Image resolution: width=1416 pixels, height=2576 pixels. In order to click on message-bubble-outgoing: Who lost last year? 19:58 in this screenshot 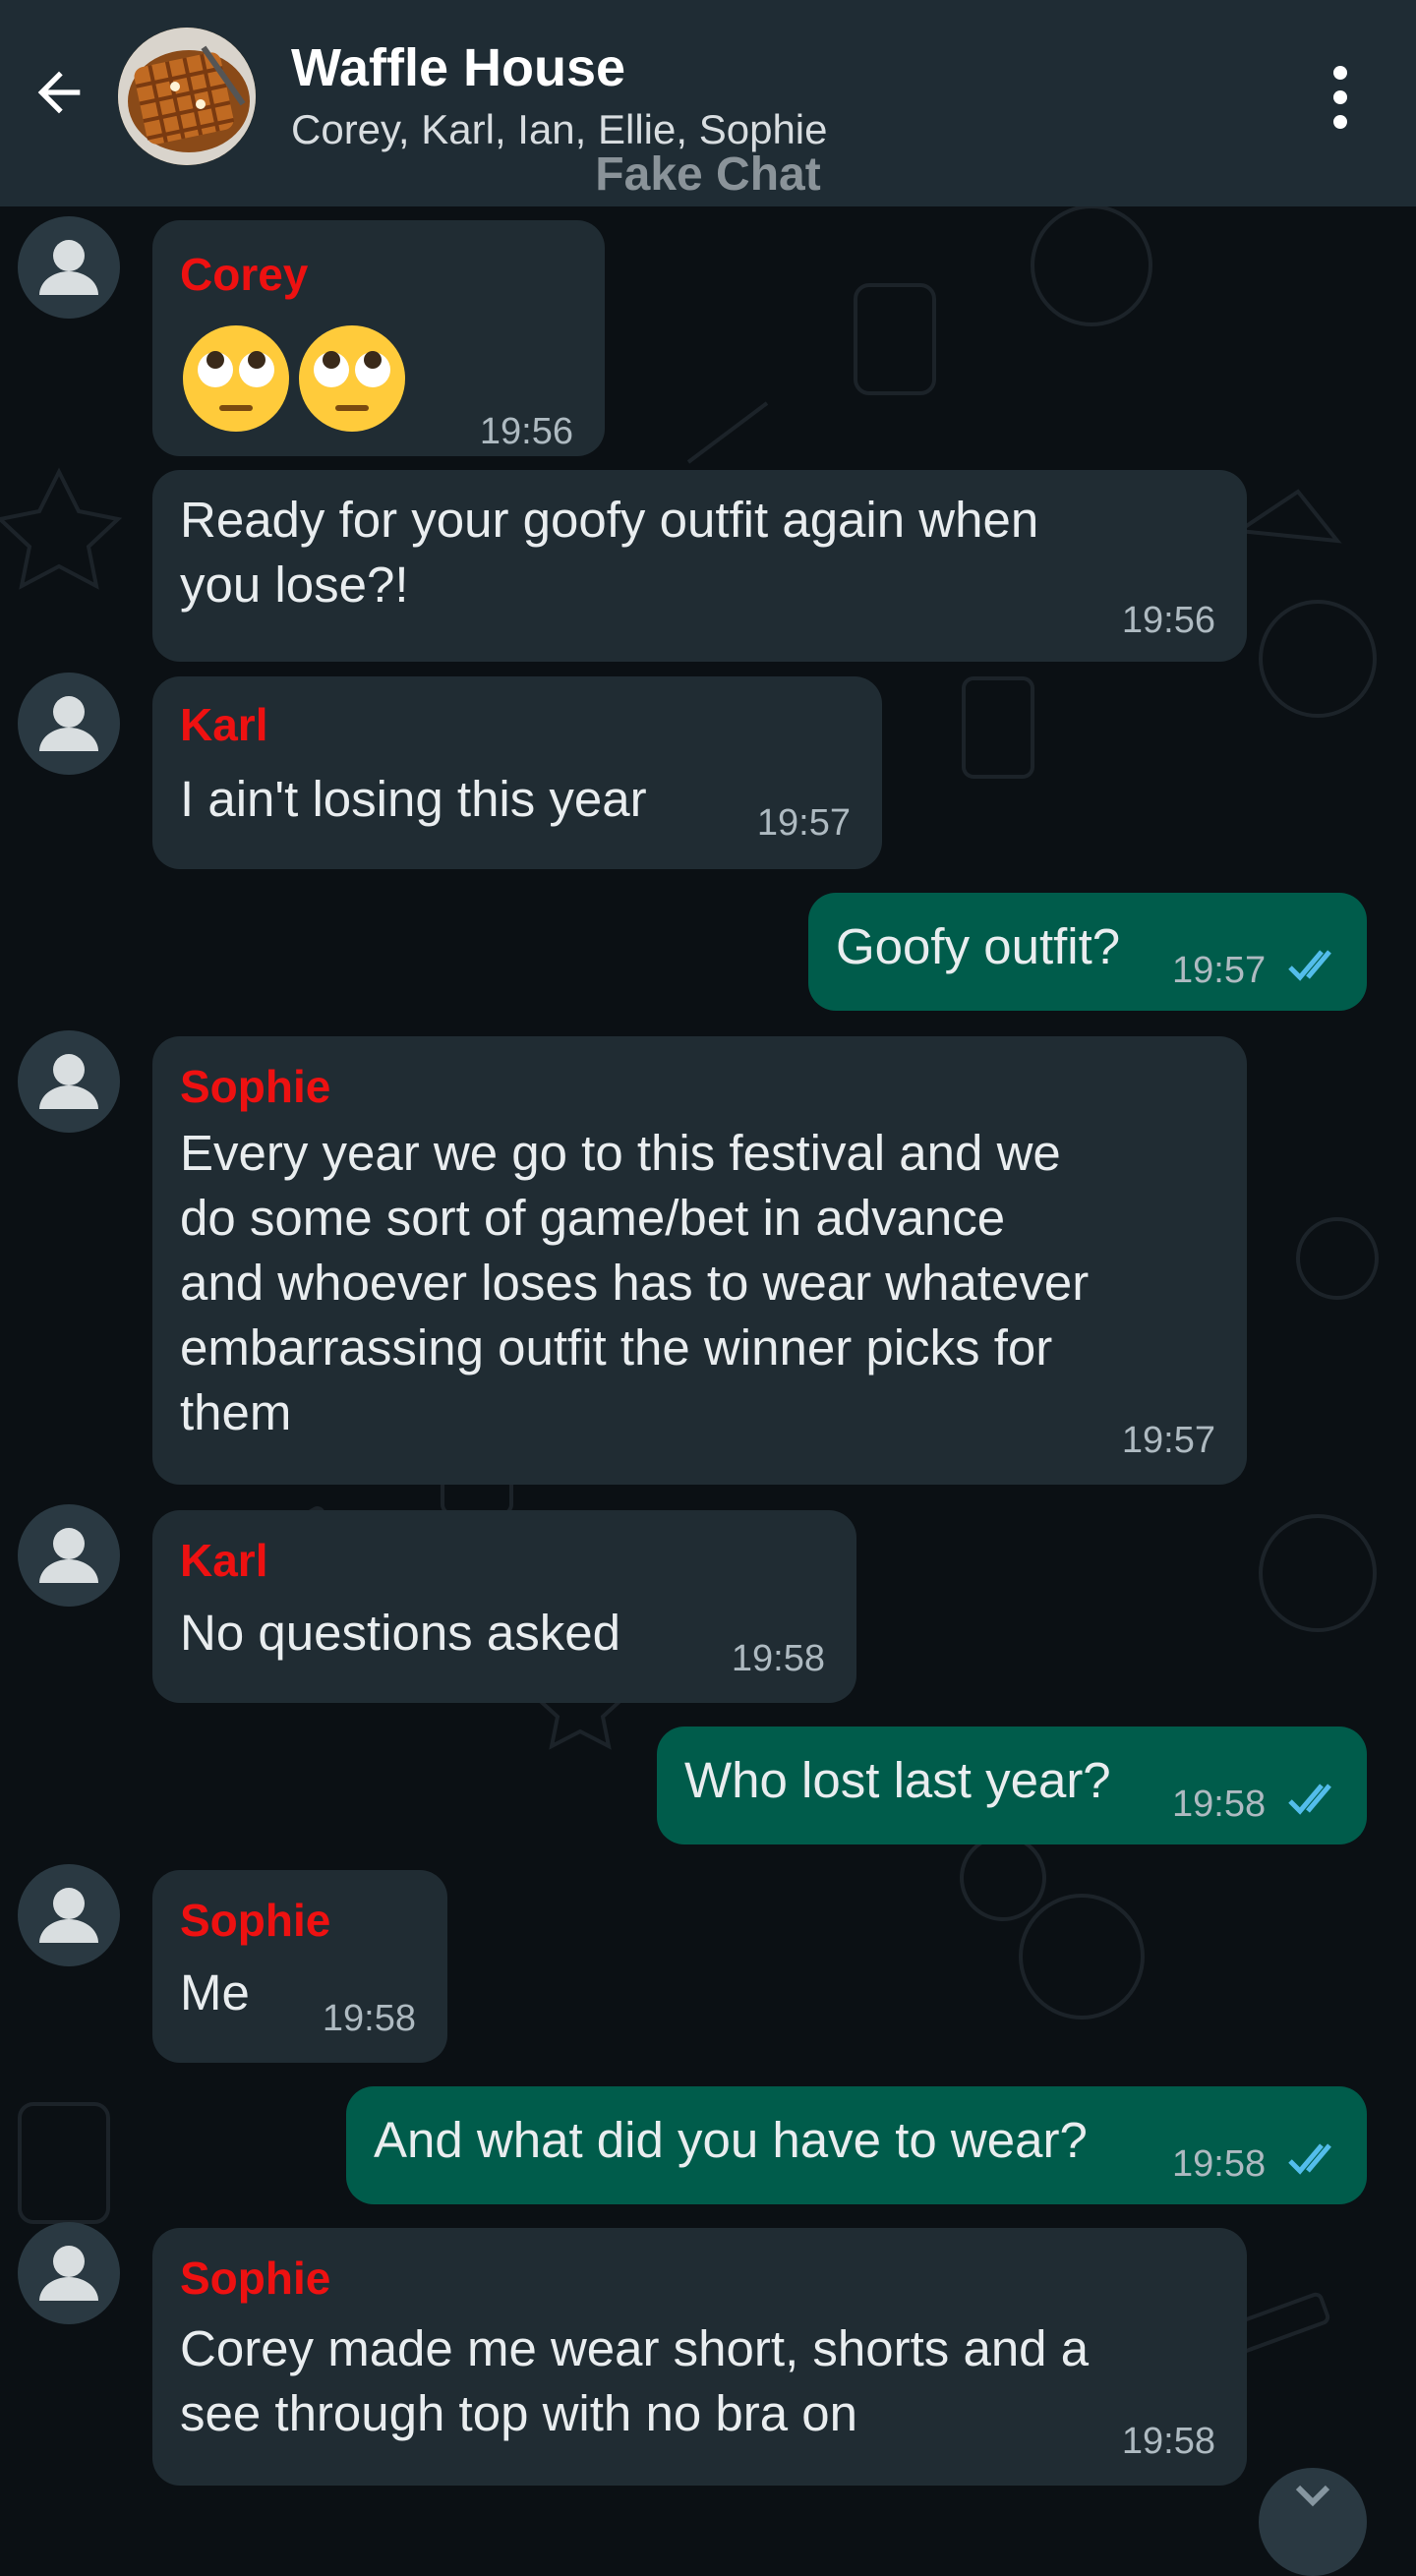, I will do `click(1012, 1785)`.